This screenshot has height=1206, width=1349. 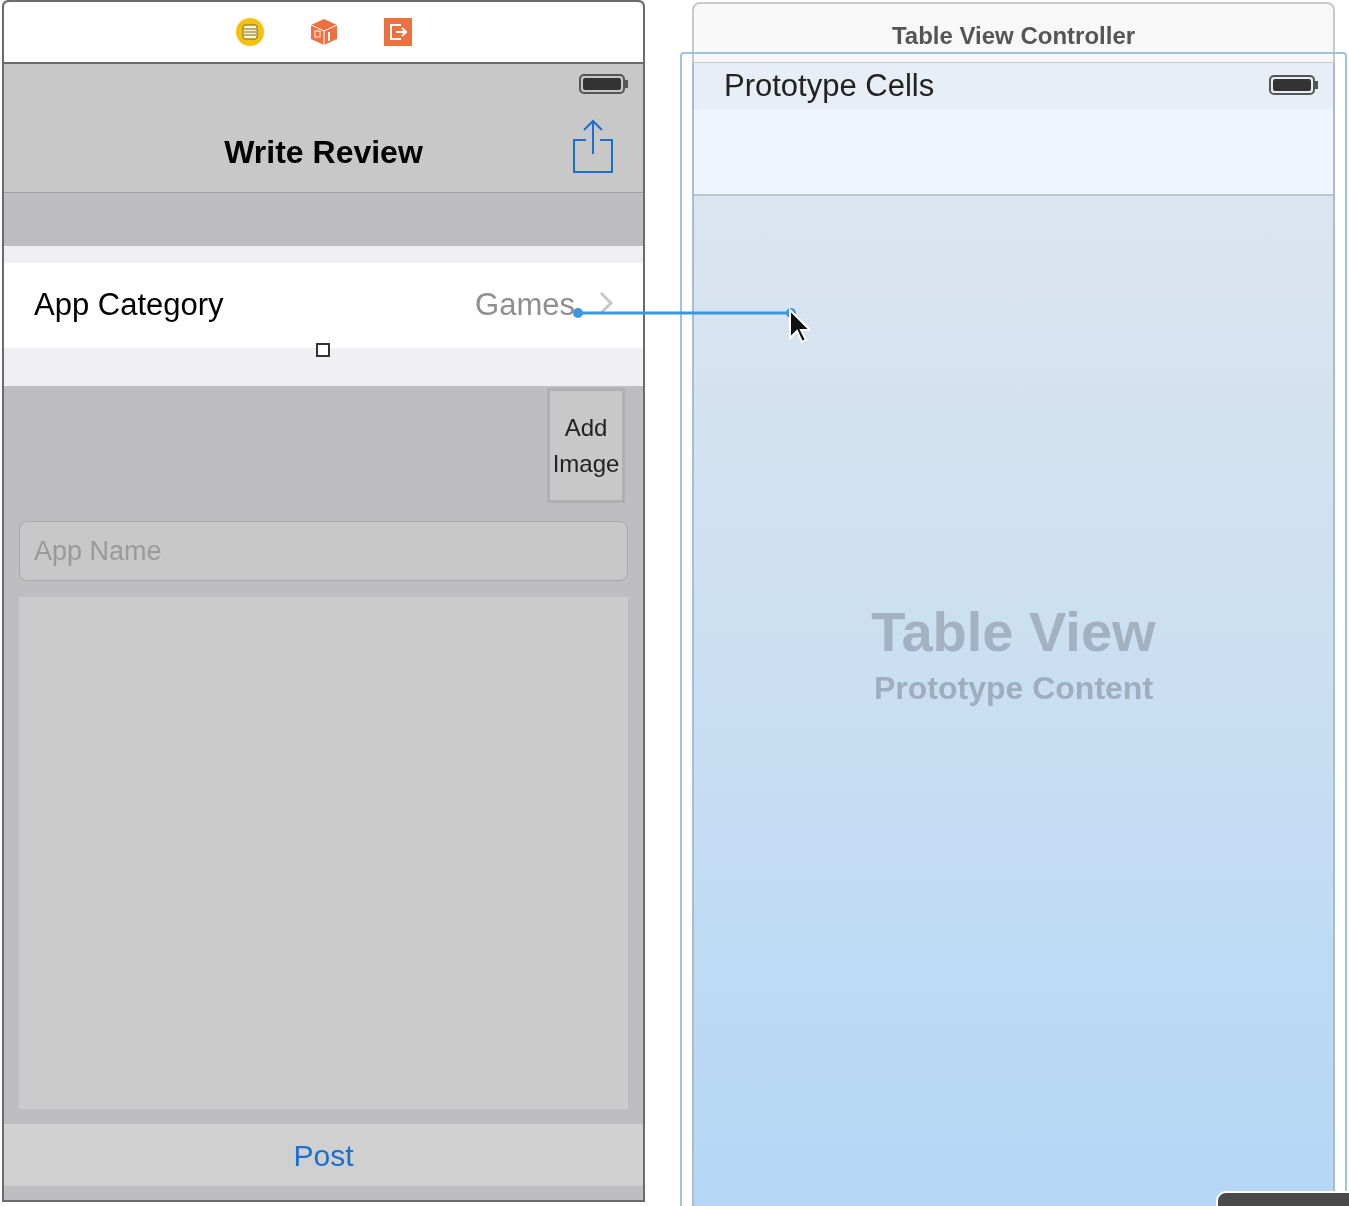 What do you see at coordinates (829, 86) in the screenshot?
I see `section-header-title: Prototype Cells` at bounding box center [829, 86].